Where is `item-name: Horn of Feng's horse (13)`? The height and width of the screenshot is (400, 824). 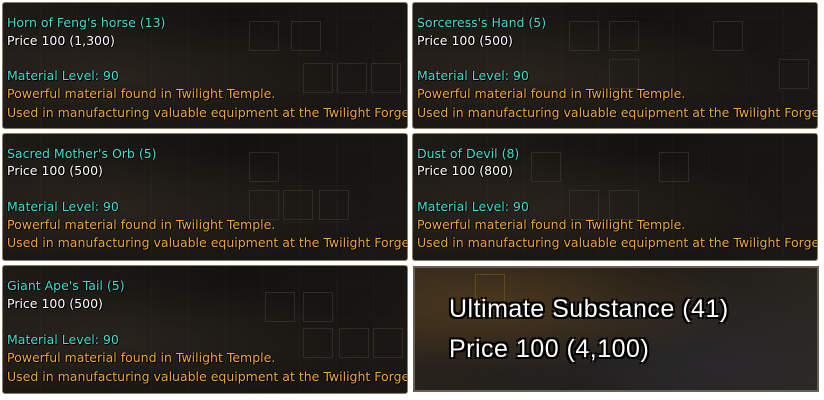
item-name: Horn of Feng's horse (13) is located at coordinates (86, 22).